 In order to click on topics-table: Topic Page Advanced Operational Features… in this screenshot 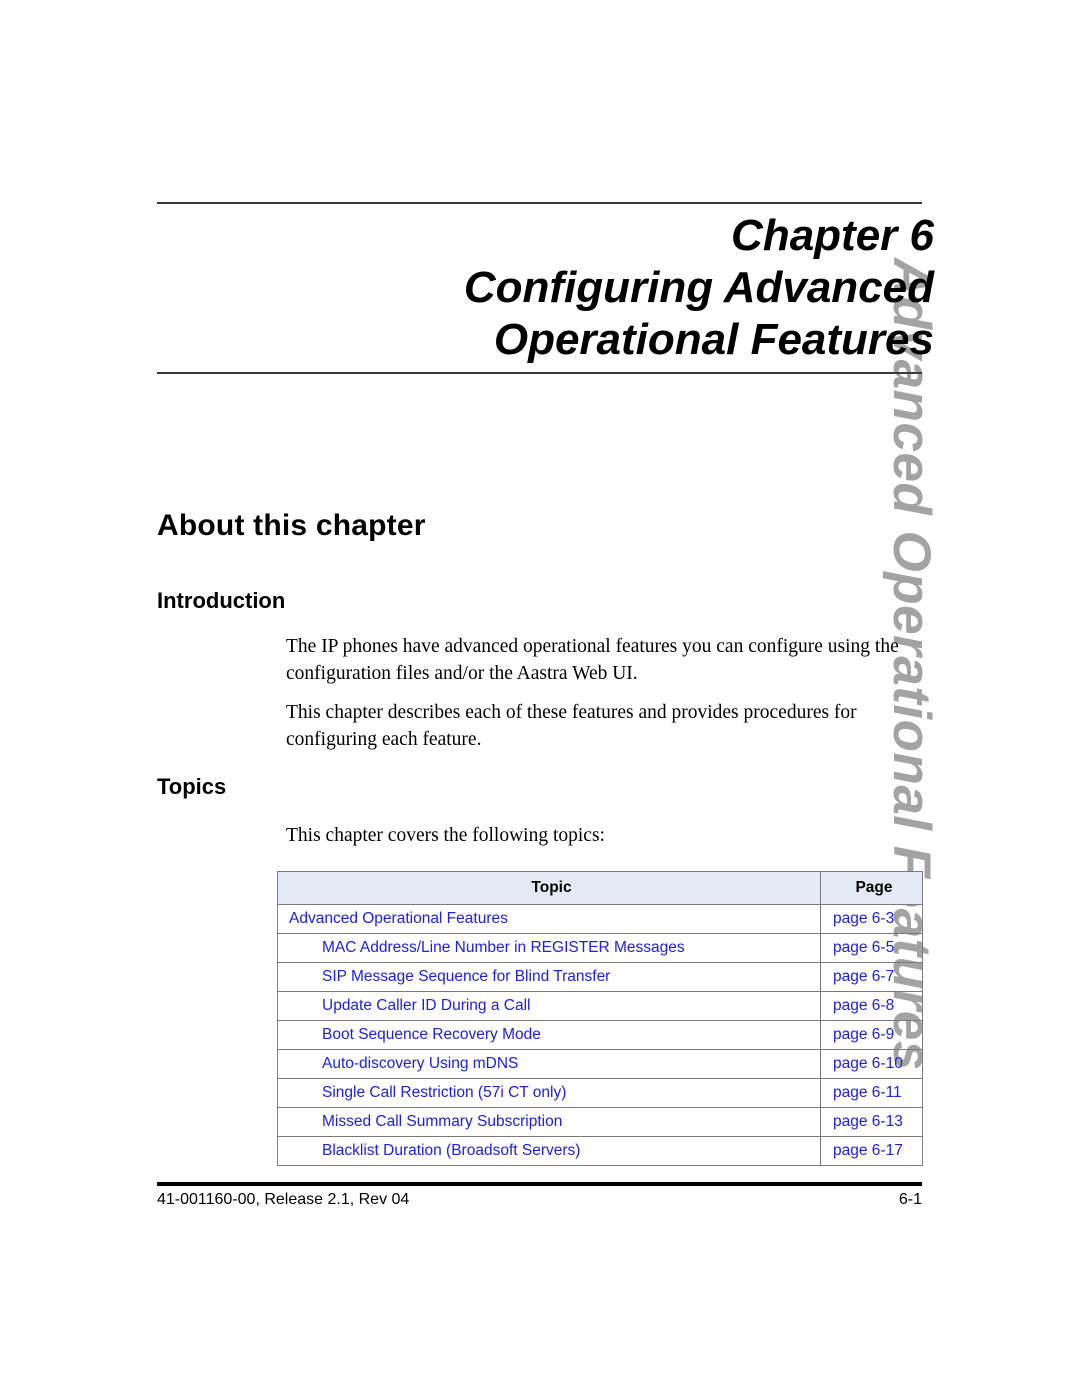, I will do `click(600, 1018)`.